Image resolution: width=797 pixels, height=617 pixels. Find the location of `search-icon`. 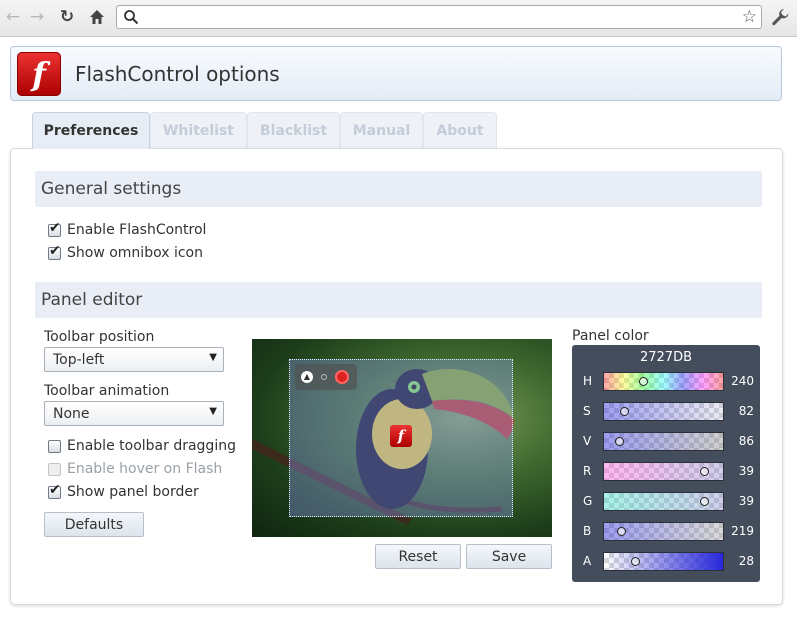

search-icon is located at coordinates (131, 17).